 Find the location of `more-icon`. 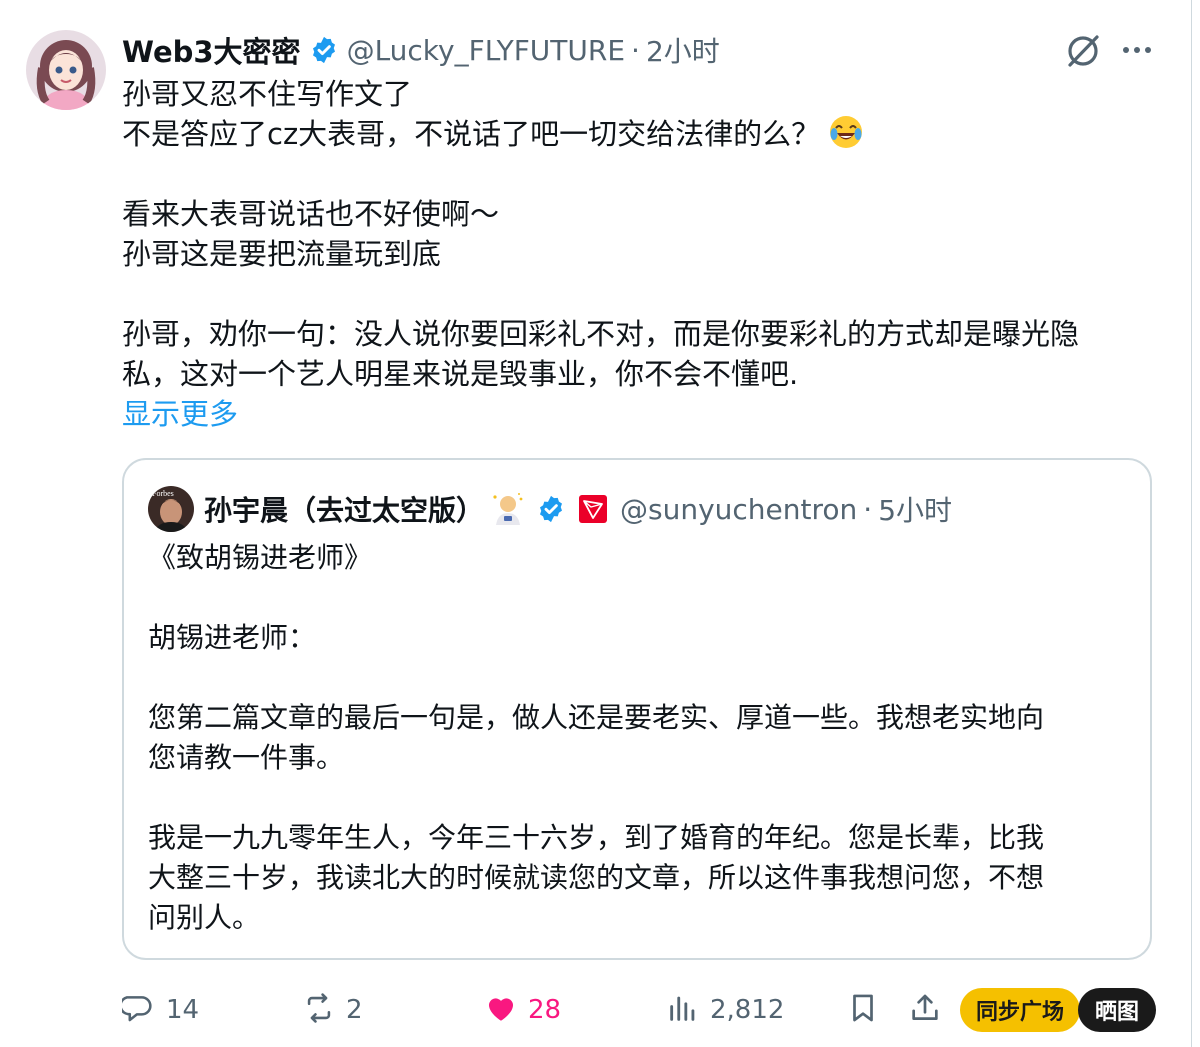

more-icon is located at coordinates (1137, 50).